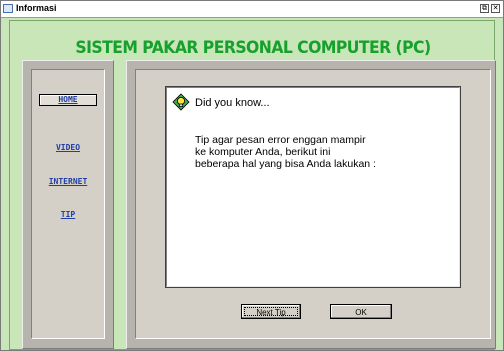 The width and height of the screenshot is (504, 351). Describe the element at coordinates (285, 164) in the screenshot. I see `tip-line: beberapa hal yang bisa Anda lakukan :` at that location.